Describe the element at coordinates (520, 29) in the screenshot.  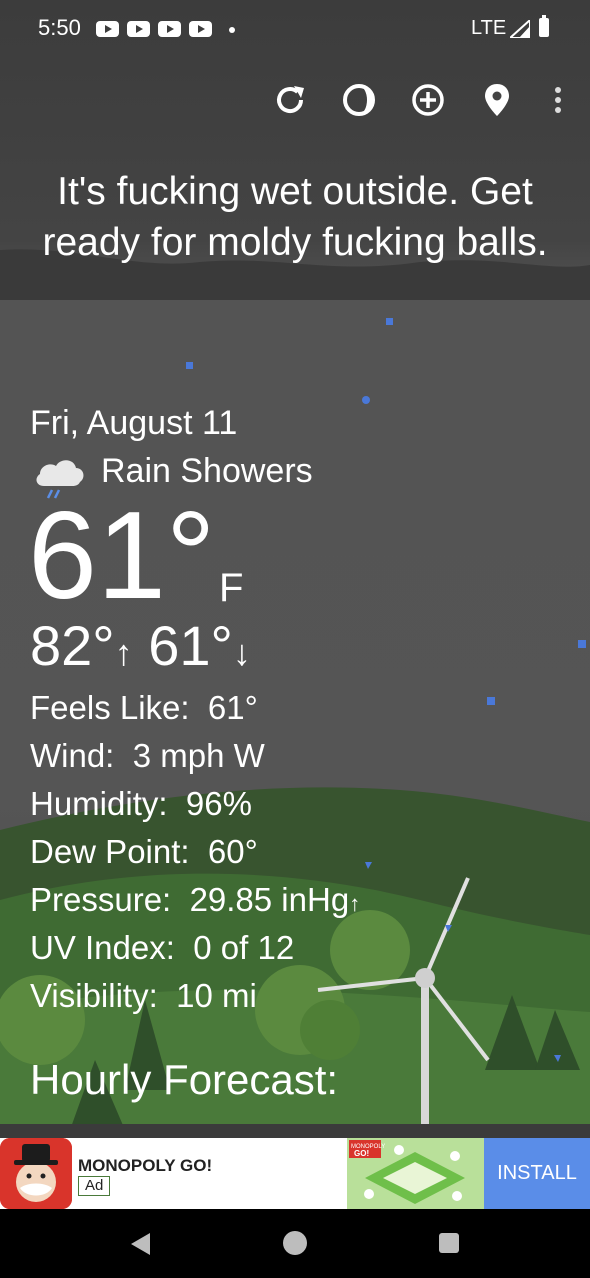
I see `signal-icon` at that location.